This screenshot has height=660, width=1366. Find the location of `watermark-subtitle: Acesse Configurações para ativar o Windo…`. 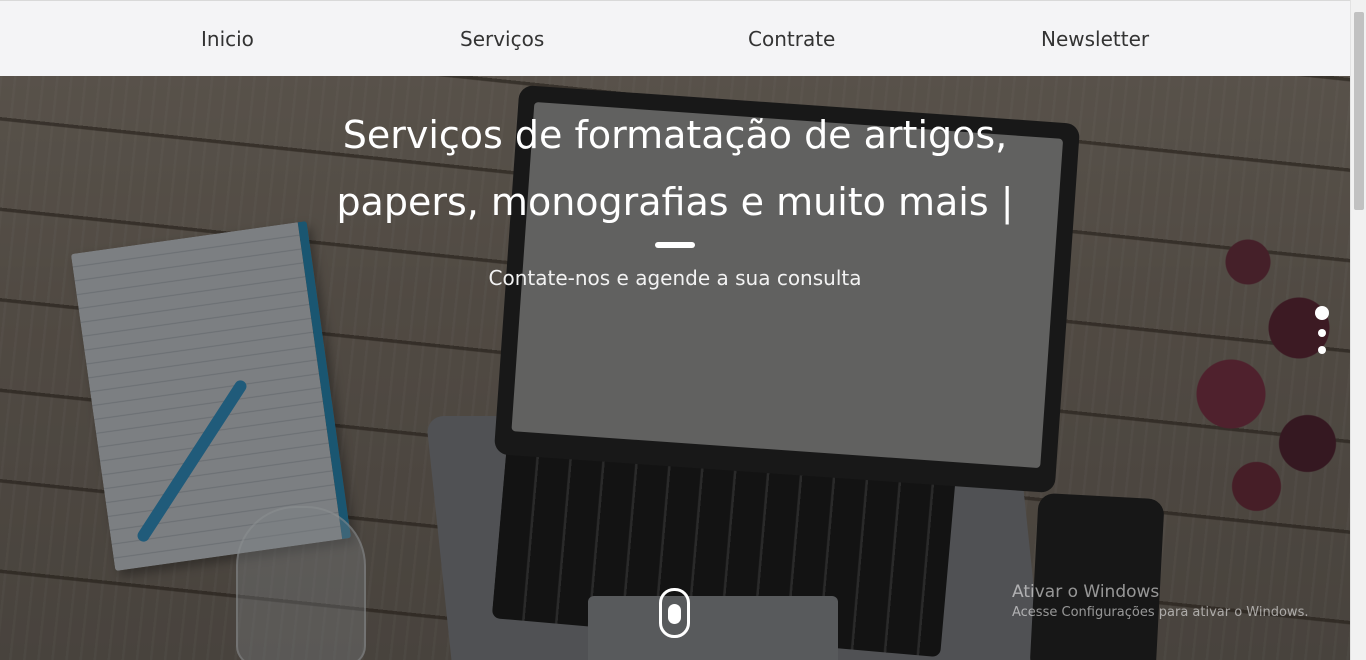

watermark-subtitle: Acesse Configurações para ativar o Windo… is located at coordinates (1160, 612).